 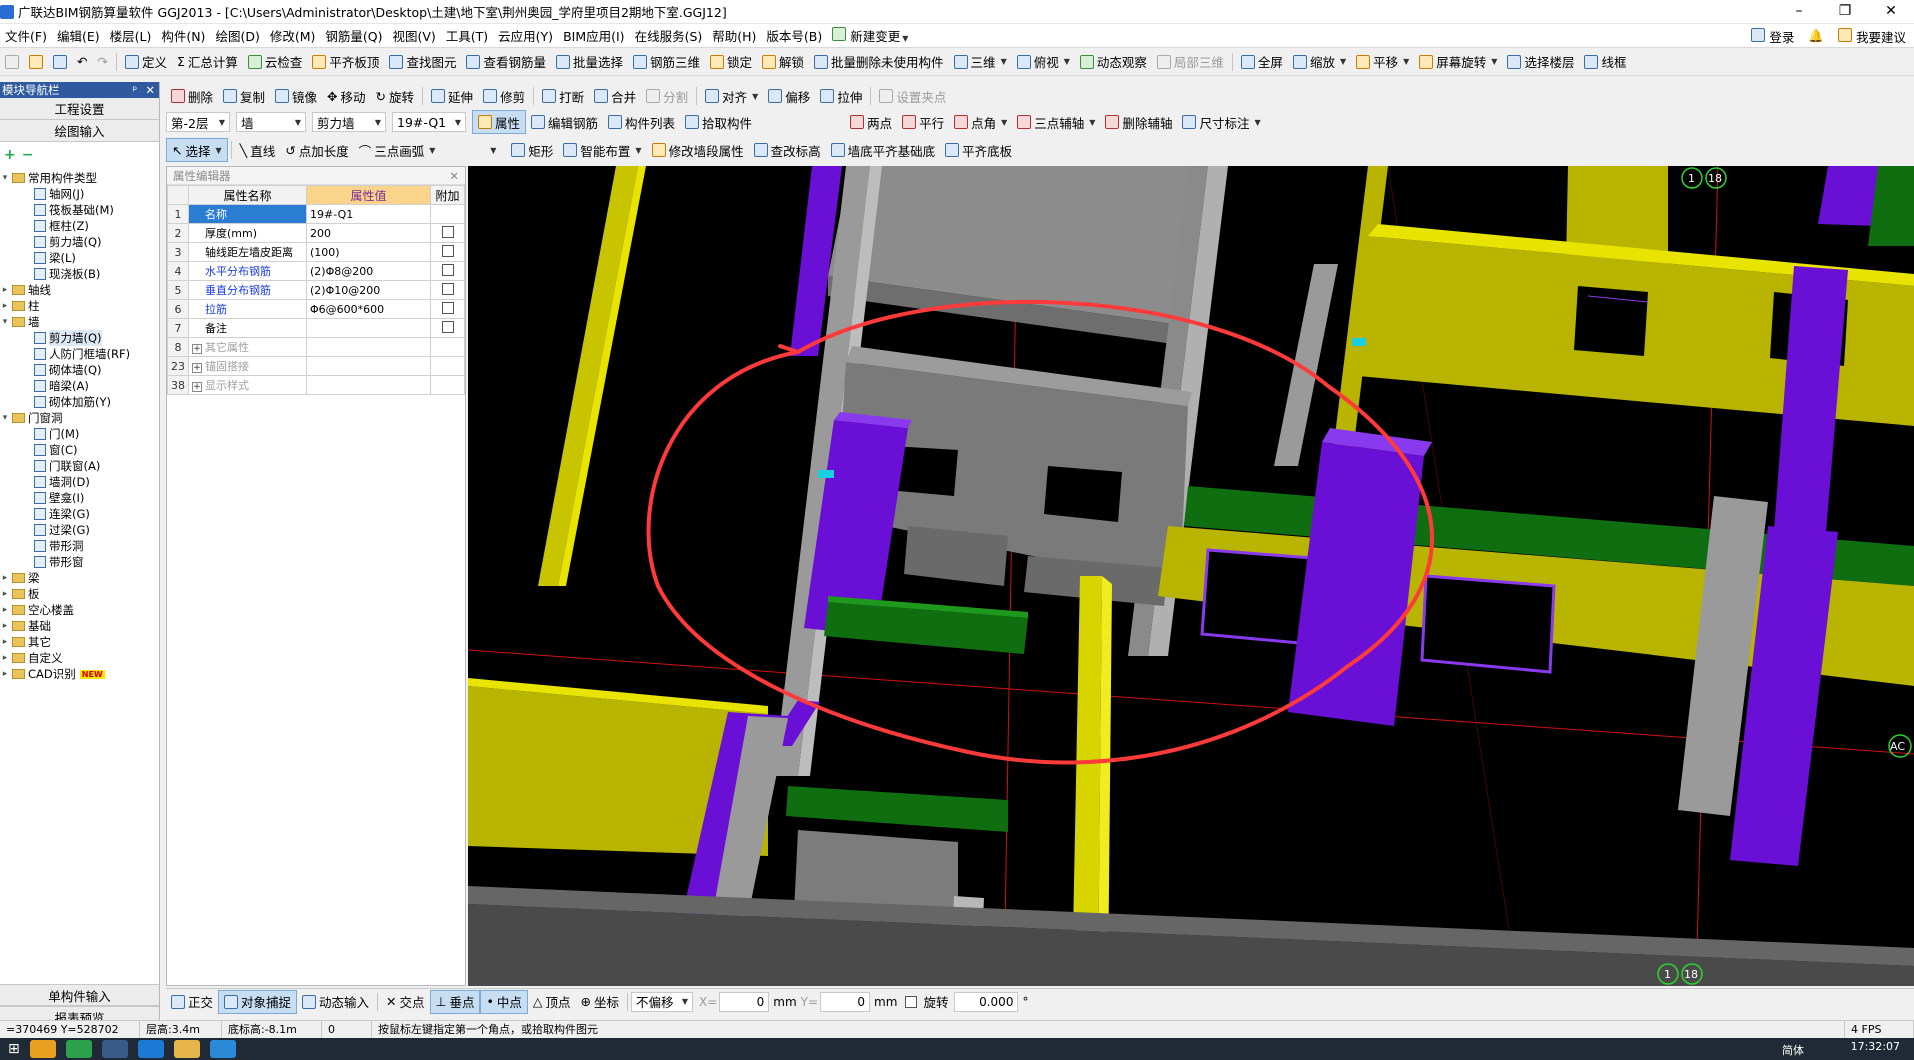 What do you see at coordinates (197, 349) in the screenshot?
I see `expand-plus-icon: +` at bounding box center [197, 349].